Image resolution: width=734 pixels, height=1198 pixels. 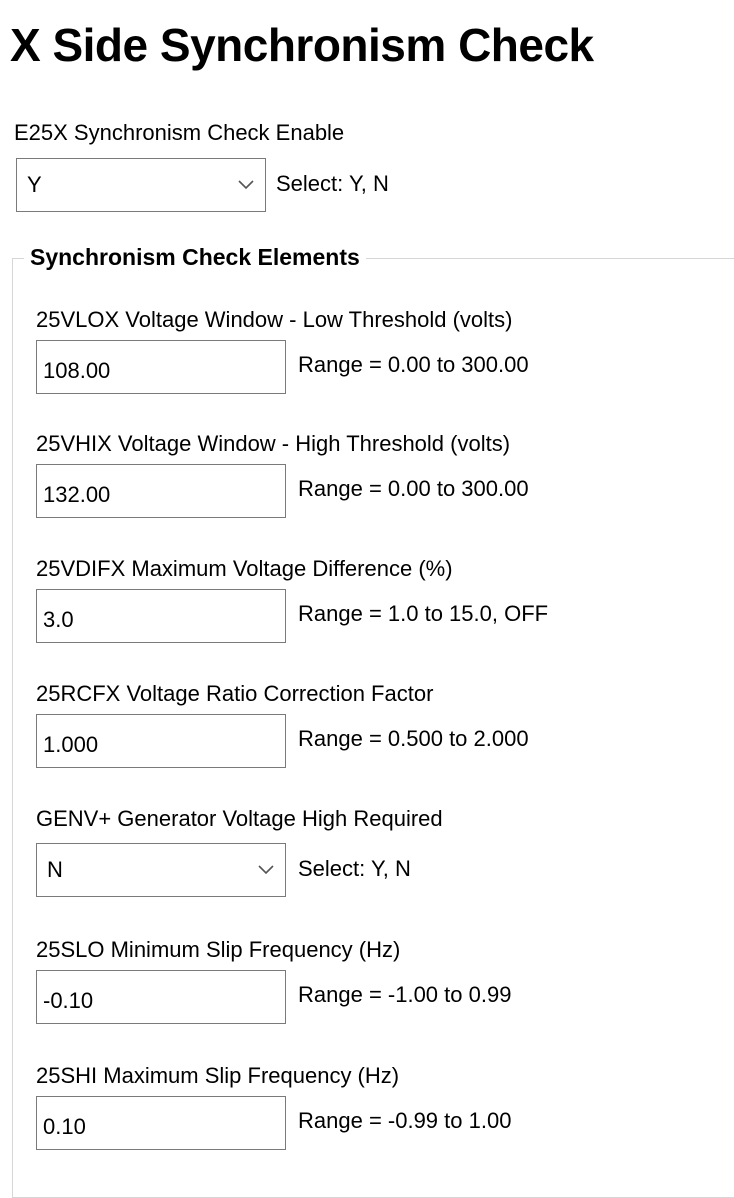 What do you see at coordinates (55, 869) in the screenshot?
I see `field-genv-select-value: N` at bounding box center [55, 869].